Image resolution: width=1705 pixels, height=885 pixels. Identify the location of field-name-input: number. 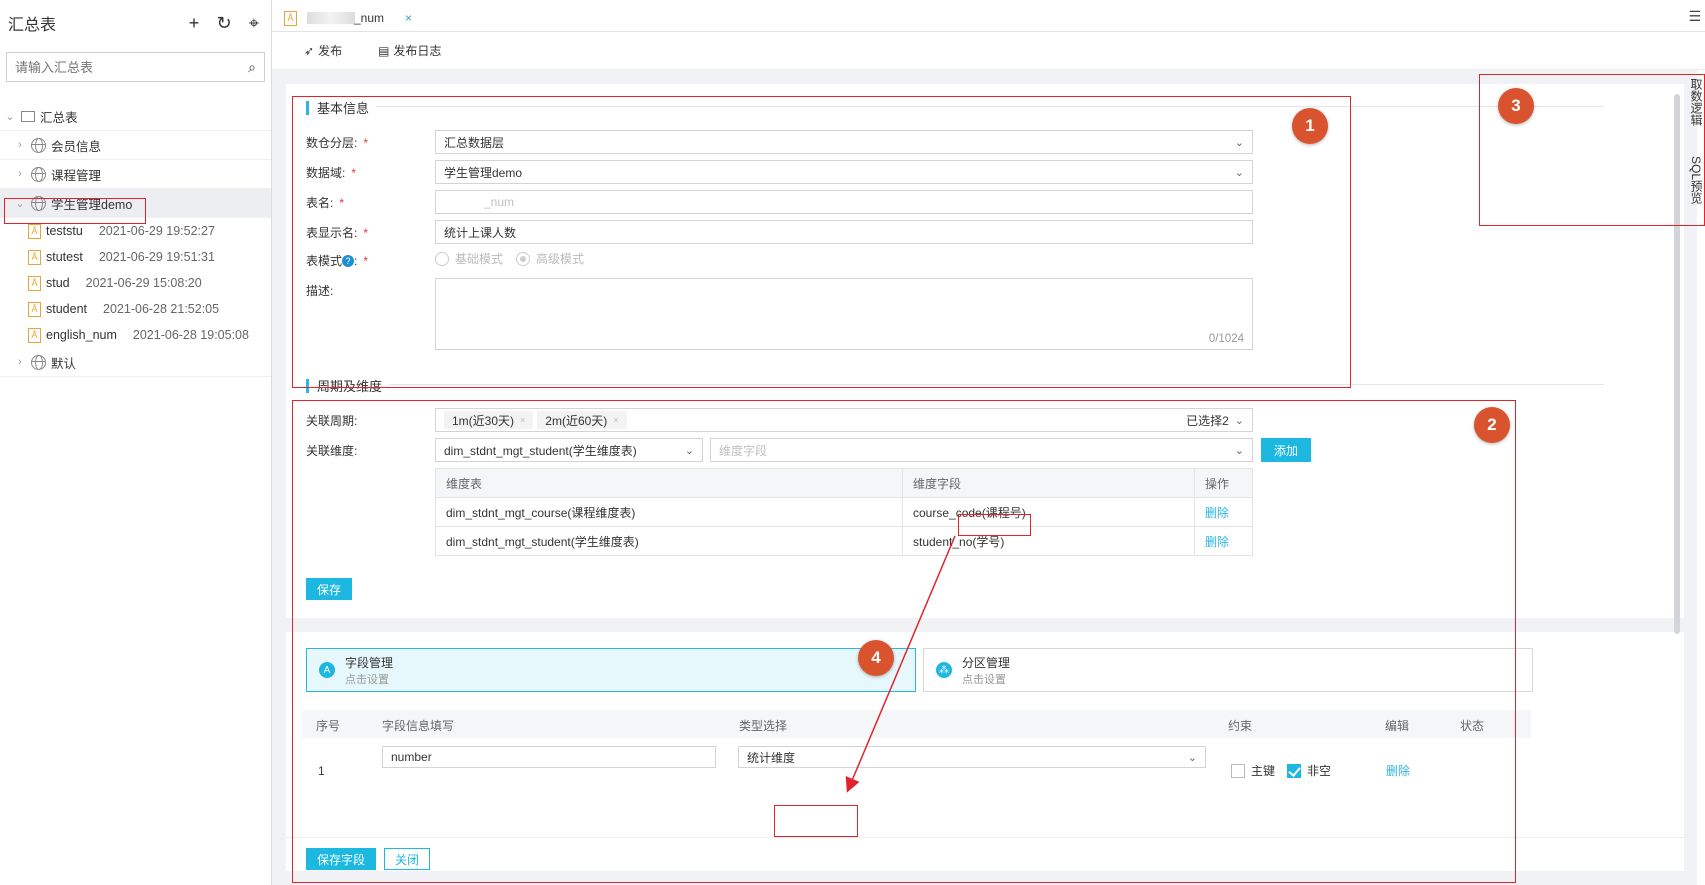
(549, 757).